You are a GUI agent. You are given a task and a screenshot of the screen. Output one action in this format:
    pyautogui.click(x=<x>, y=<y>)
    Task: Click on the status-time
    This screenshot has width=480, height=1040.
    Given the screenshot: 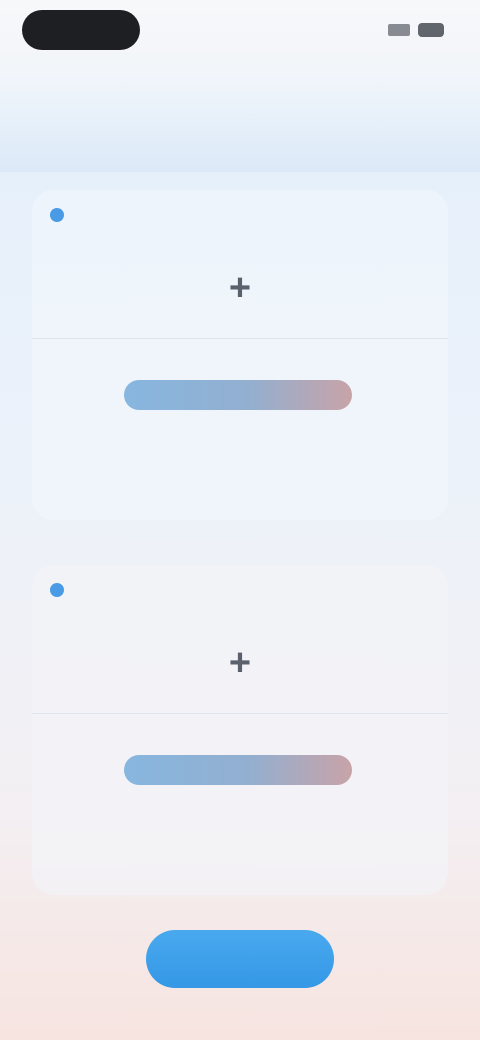 What is the action you would take?
    pyautogui.click(x=81, y=30)
    